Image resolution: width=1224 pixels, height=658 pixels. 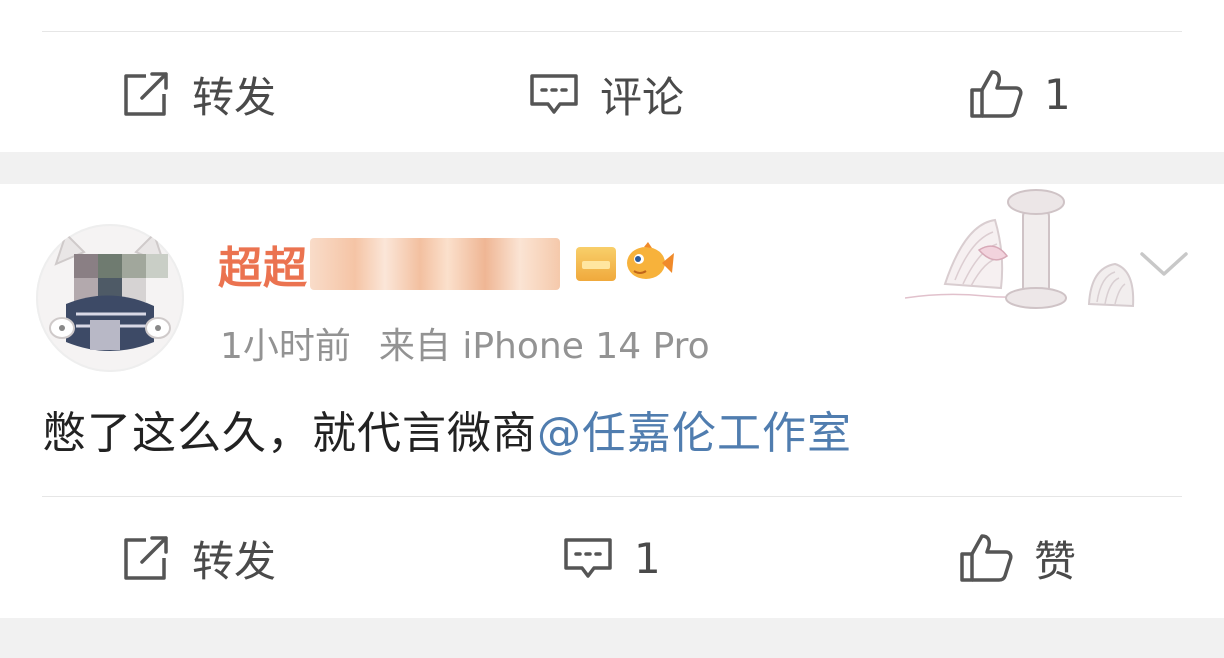 What do you see at coordinates (1055, 561) in the screenshot?
I see `like-label: 赞` at bounding box center [1055, 561].